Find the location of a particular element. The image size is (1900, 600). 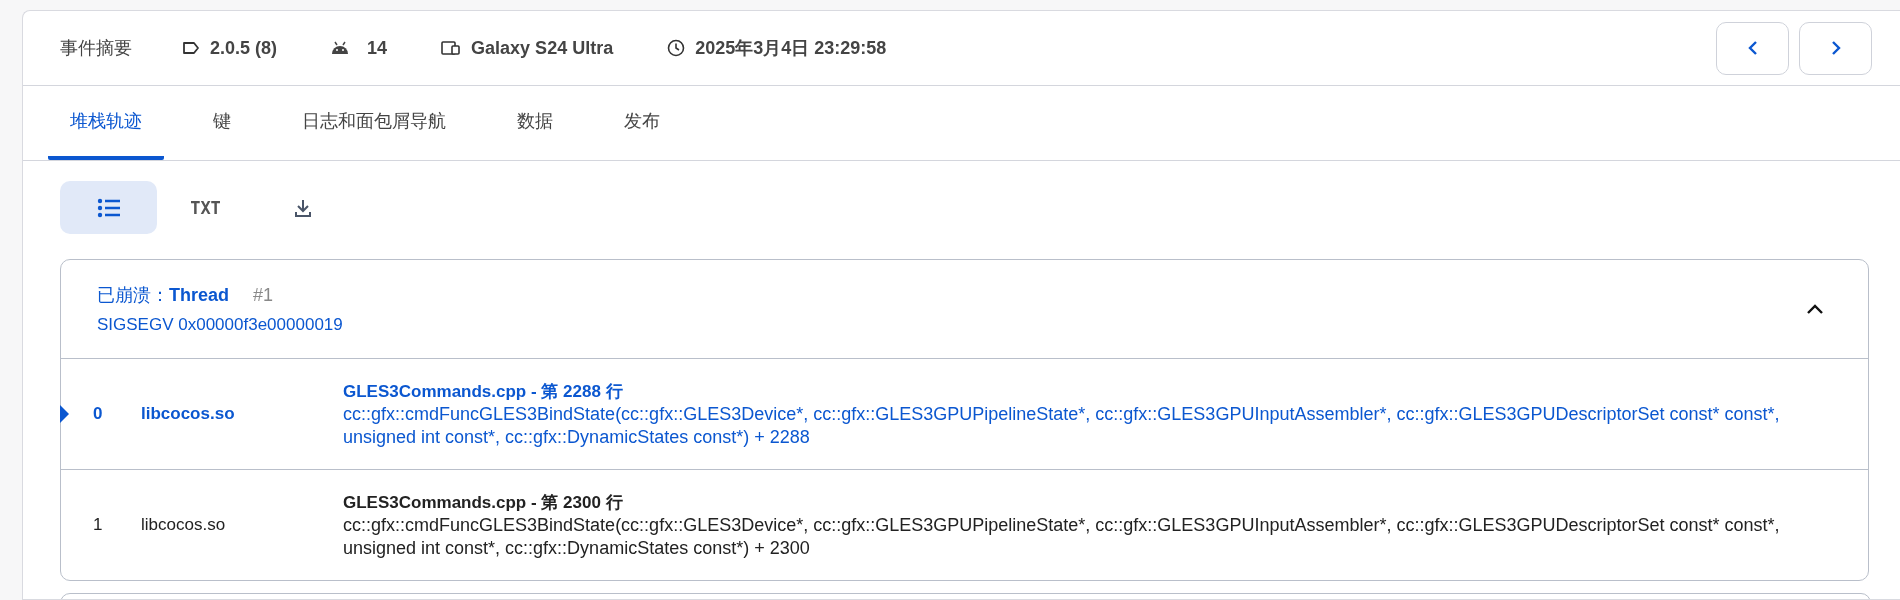

source-location: GLES3Commands.cpp - 第 2300 行 is located at coordinates (483, 502).